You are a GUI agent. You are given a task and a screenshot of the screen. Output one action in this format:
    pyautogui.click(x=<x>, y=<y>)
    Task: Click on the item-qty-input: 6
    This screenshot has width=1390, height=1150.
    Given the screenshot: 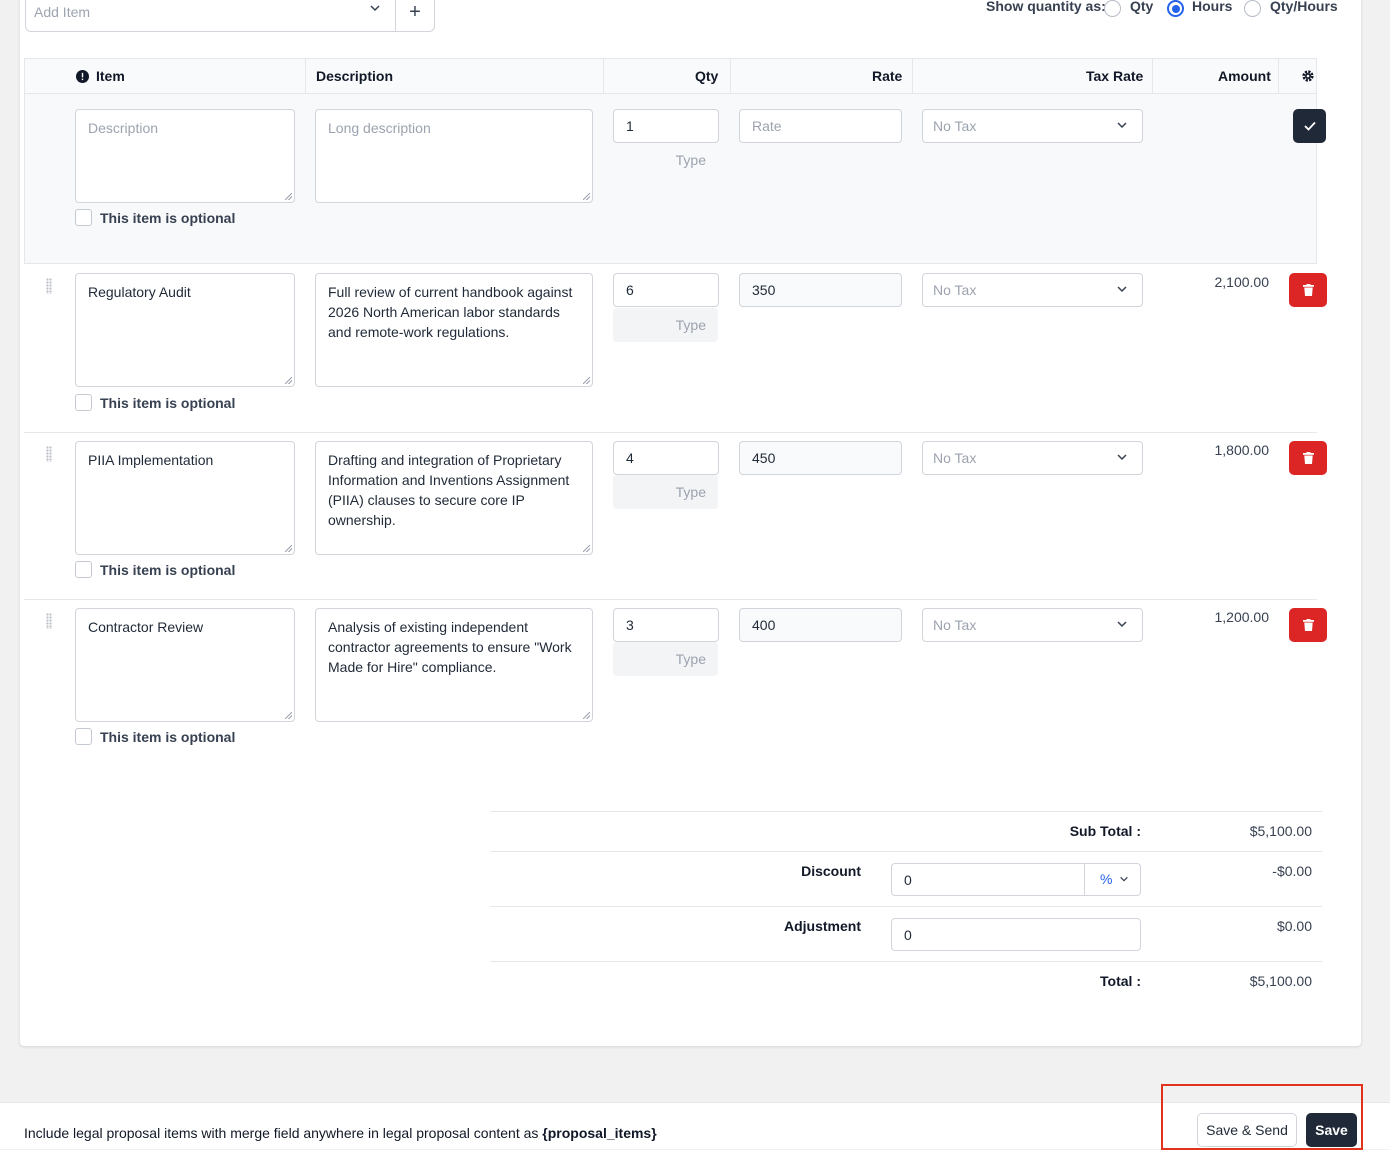 What is the action you would take?
    pyautogui.click(x=666, y=290)
    